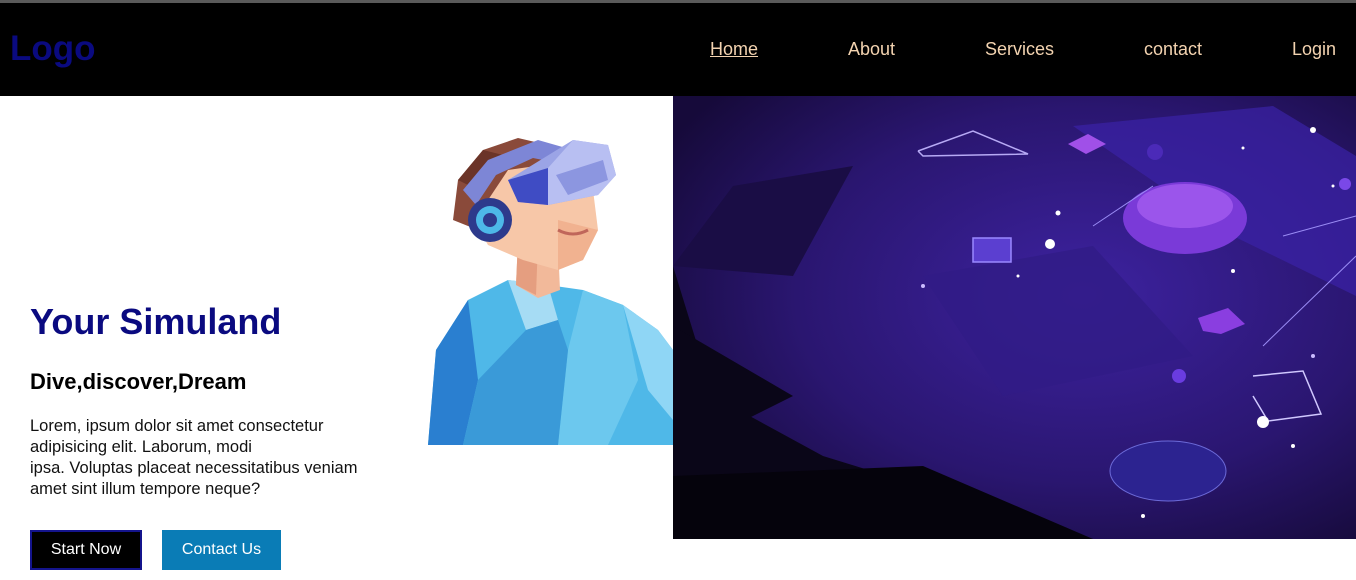 This screenshot has width=1356, height=580. What do you see at coordinates (156, 321) in the screenshot?
I see `hero-title: Your Simuland` at bounding box center [156, 321].